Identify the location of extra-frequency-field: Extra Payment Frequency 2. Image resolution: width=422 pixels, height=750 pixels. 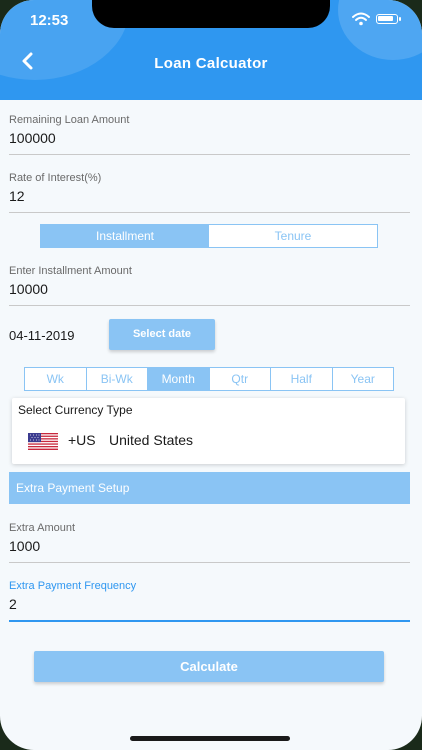
(209, 601).